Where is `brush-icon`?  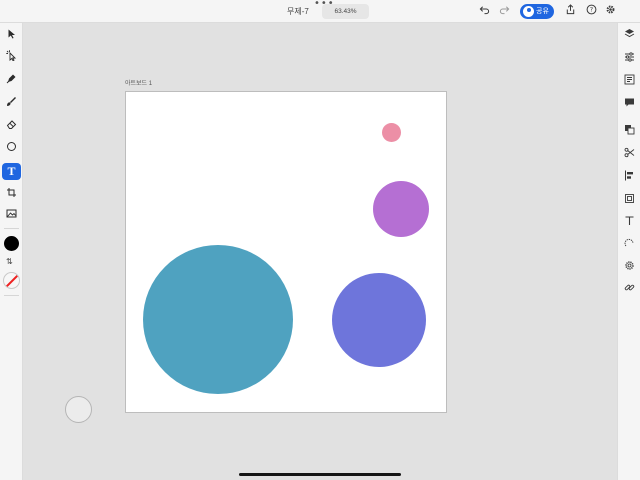
brush-icon is located at coordinates (11, 101).